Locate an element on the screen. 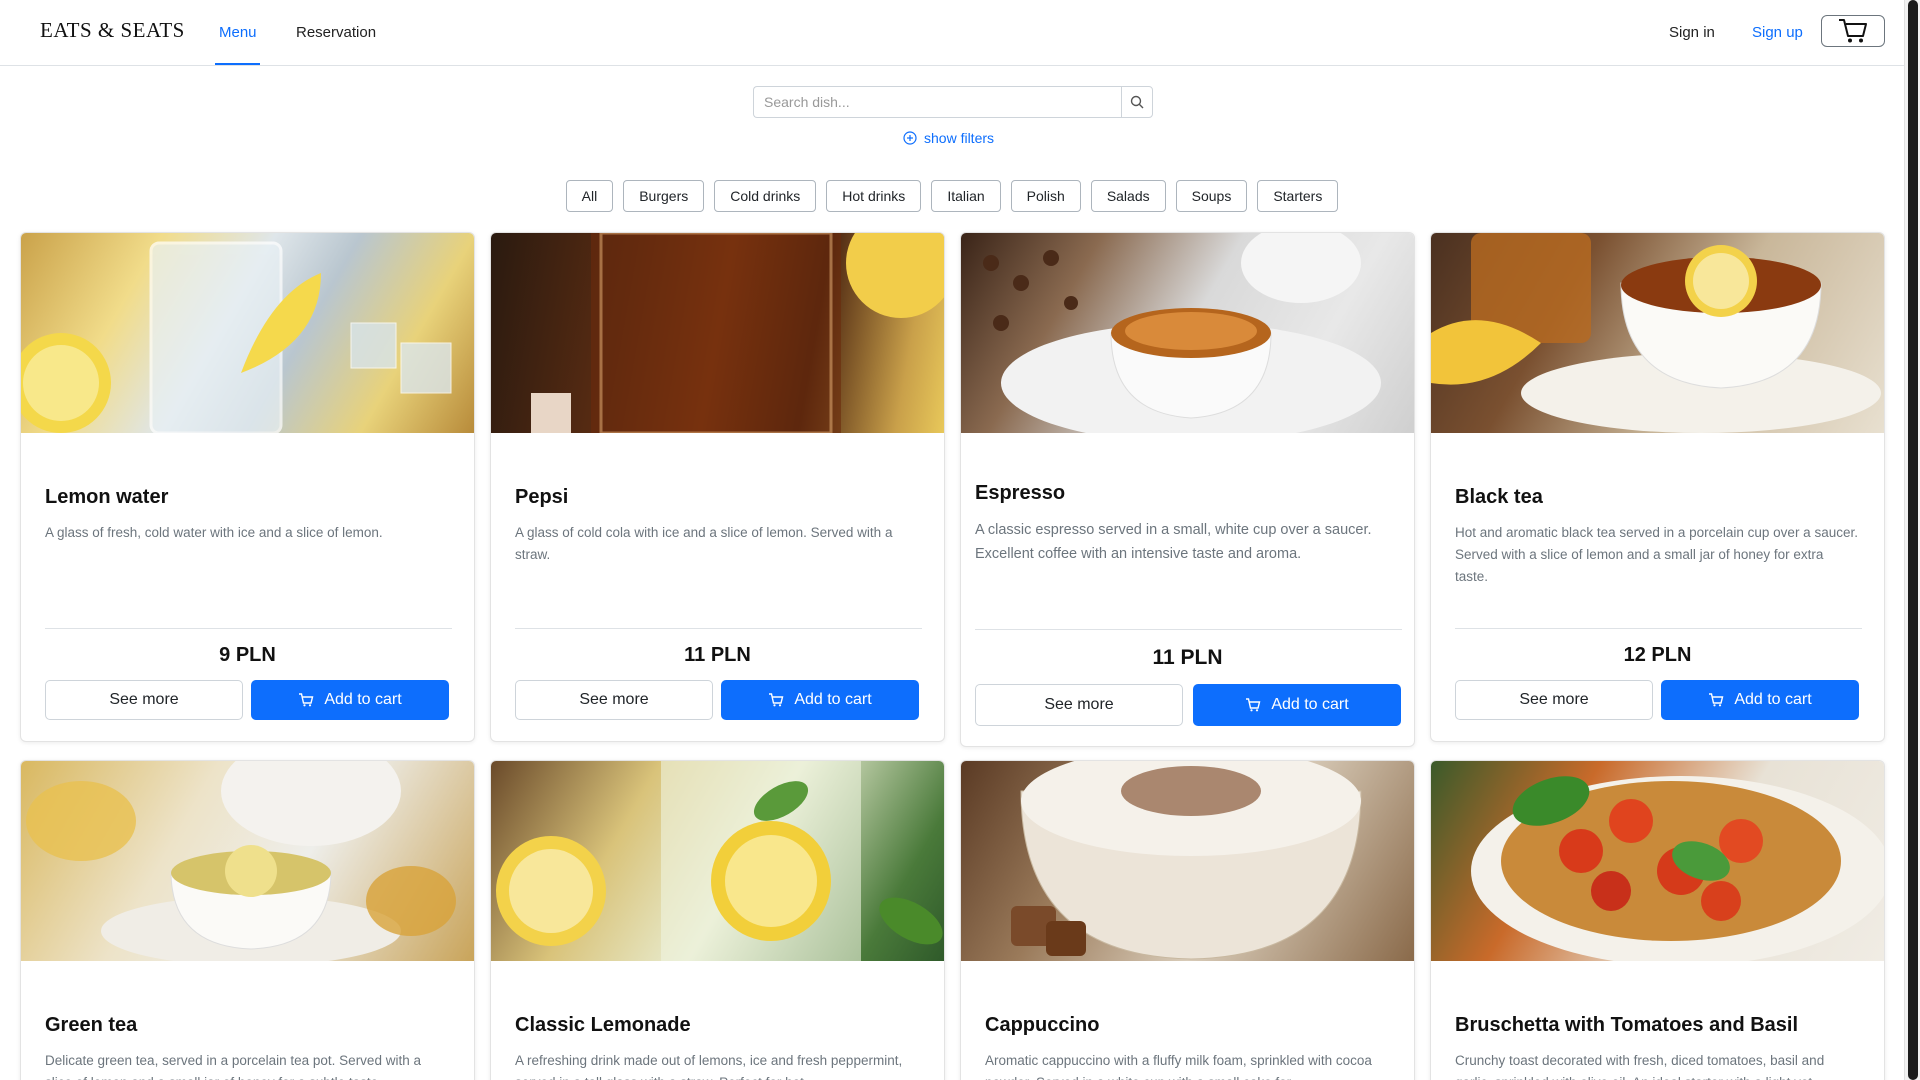  dish-price: 12 PLN is located at coordinates (1657, 655).